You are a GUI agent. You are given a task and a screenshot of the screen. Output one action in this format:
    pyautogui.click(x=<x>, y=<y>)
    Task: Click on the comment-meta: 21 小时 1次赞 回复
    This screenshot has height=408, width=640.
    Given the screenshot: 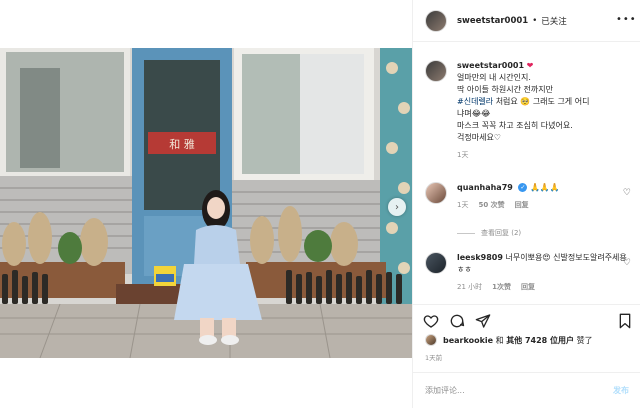 What is the action you would take?
    pyautogui.click(x=545, y=287)
    